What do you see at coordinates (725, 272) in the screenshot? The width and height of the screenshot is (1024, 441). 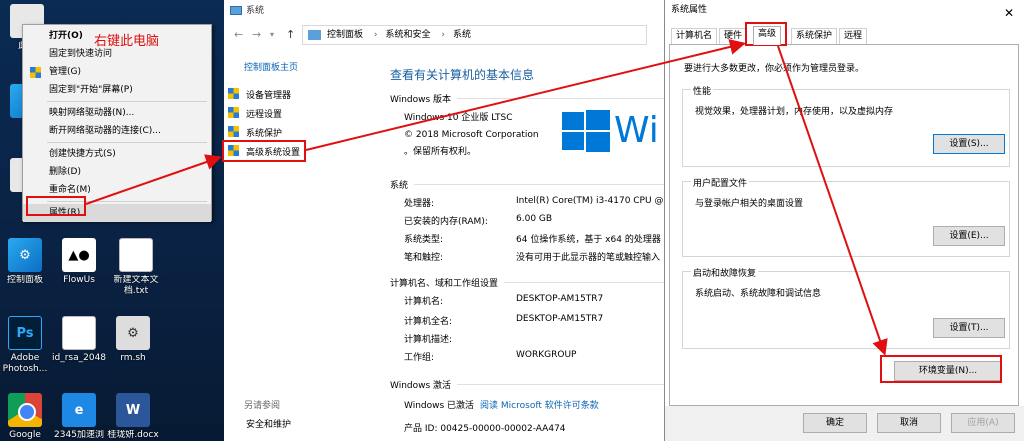 I see `group-title: 启动和故障恢复` at bounding box center [725, 272].